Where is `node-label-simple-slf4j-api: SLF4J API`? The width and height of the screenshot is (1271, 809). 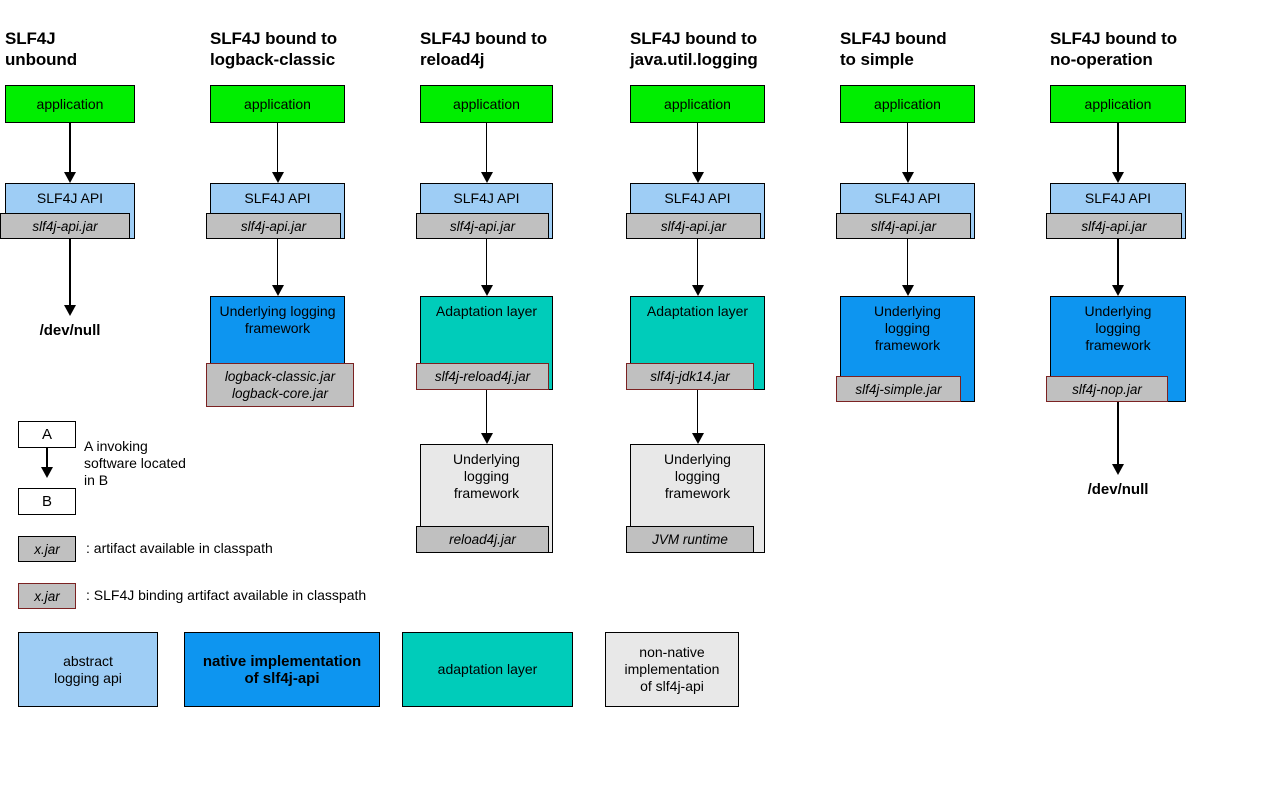
node-label-simple-slf4j-api: SLF4J API is located at coordinates (907, 198).